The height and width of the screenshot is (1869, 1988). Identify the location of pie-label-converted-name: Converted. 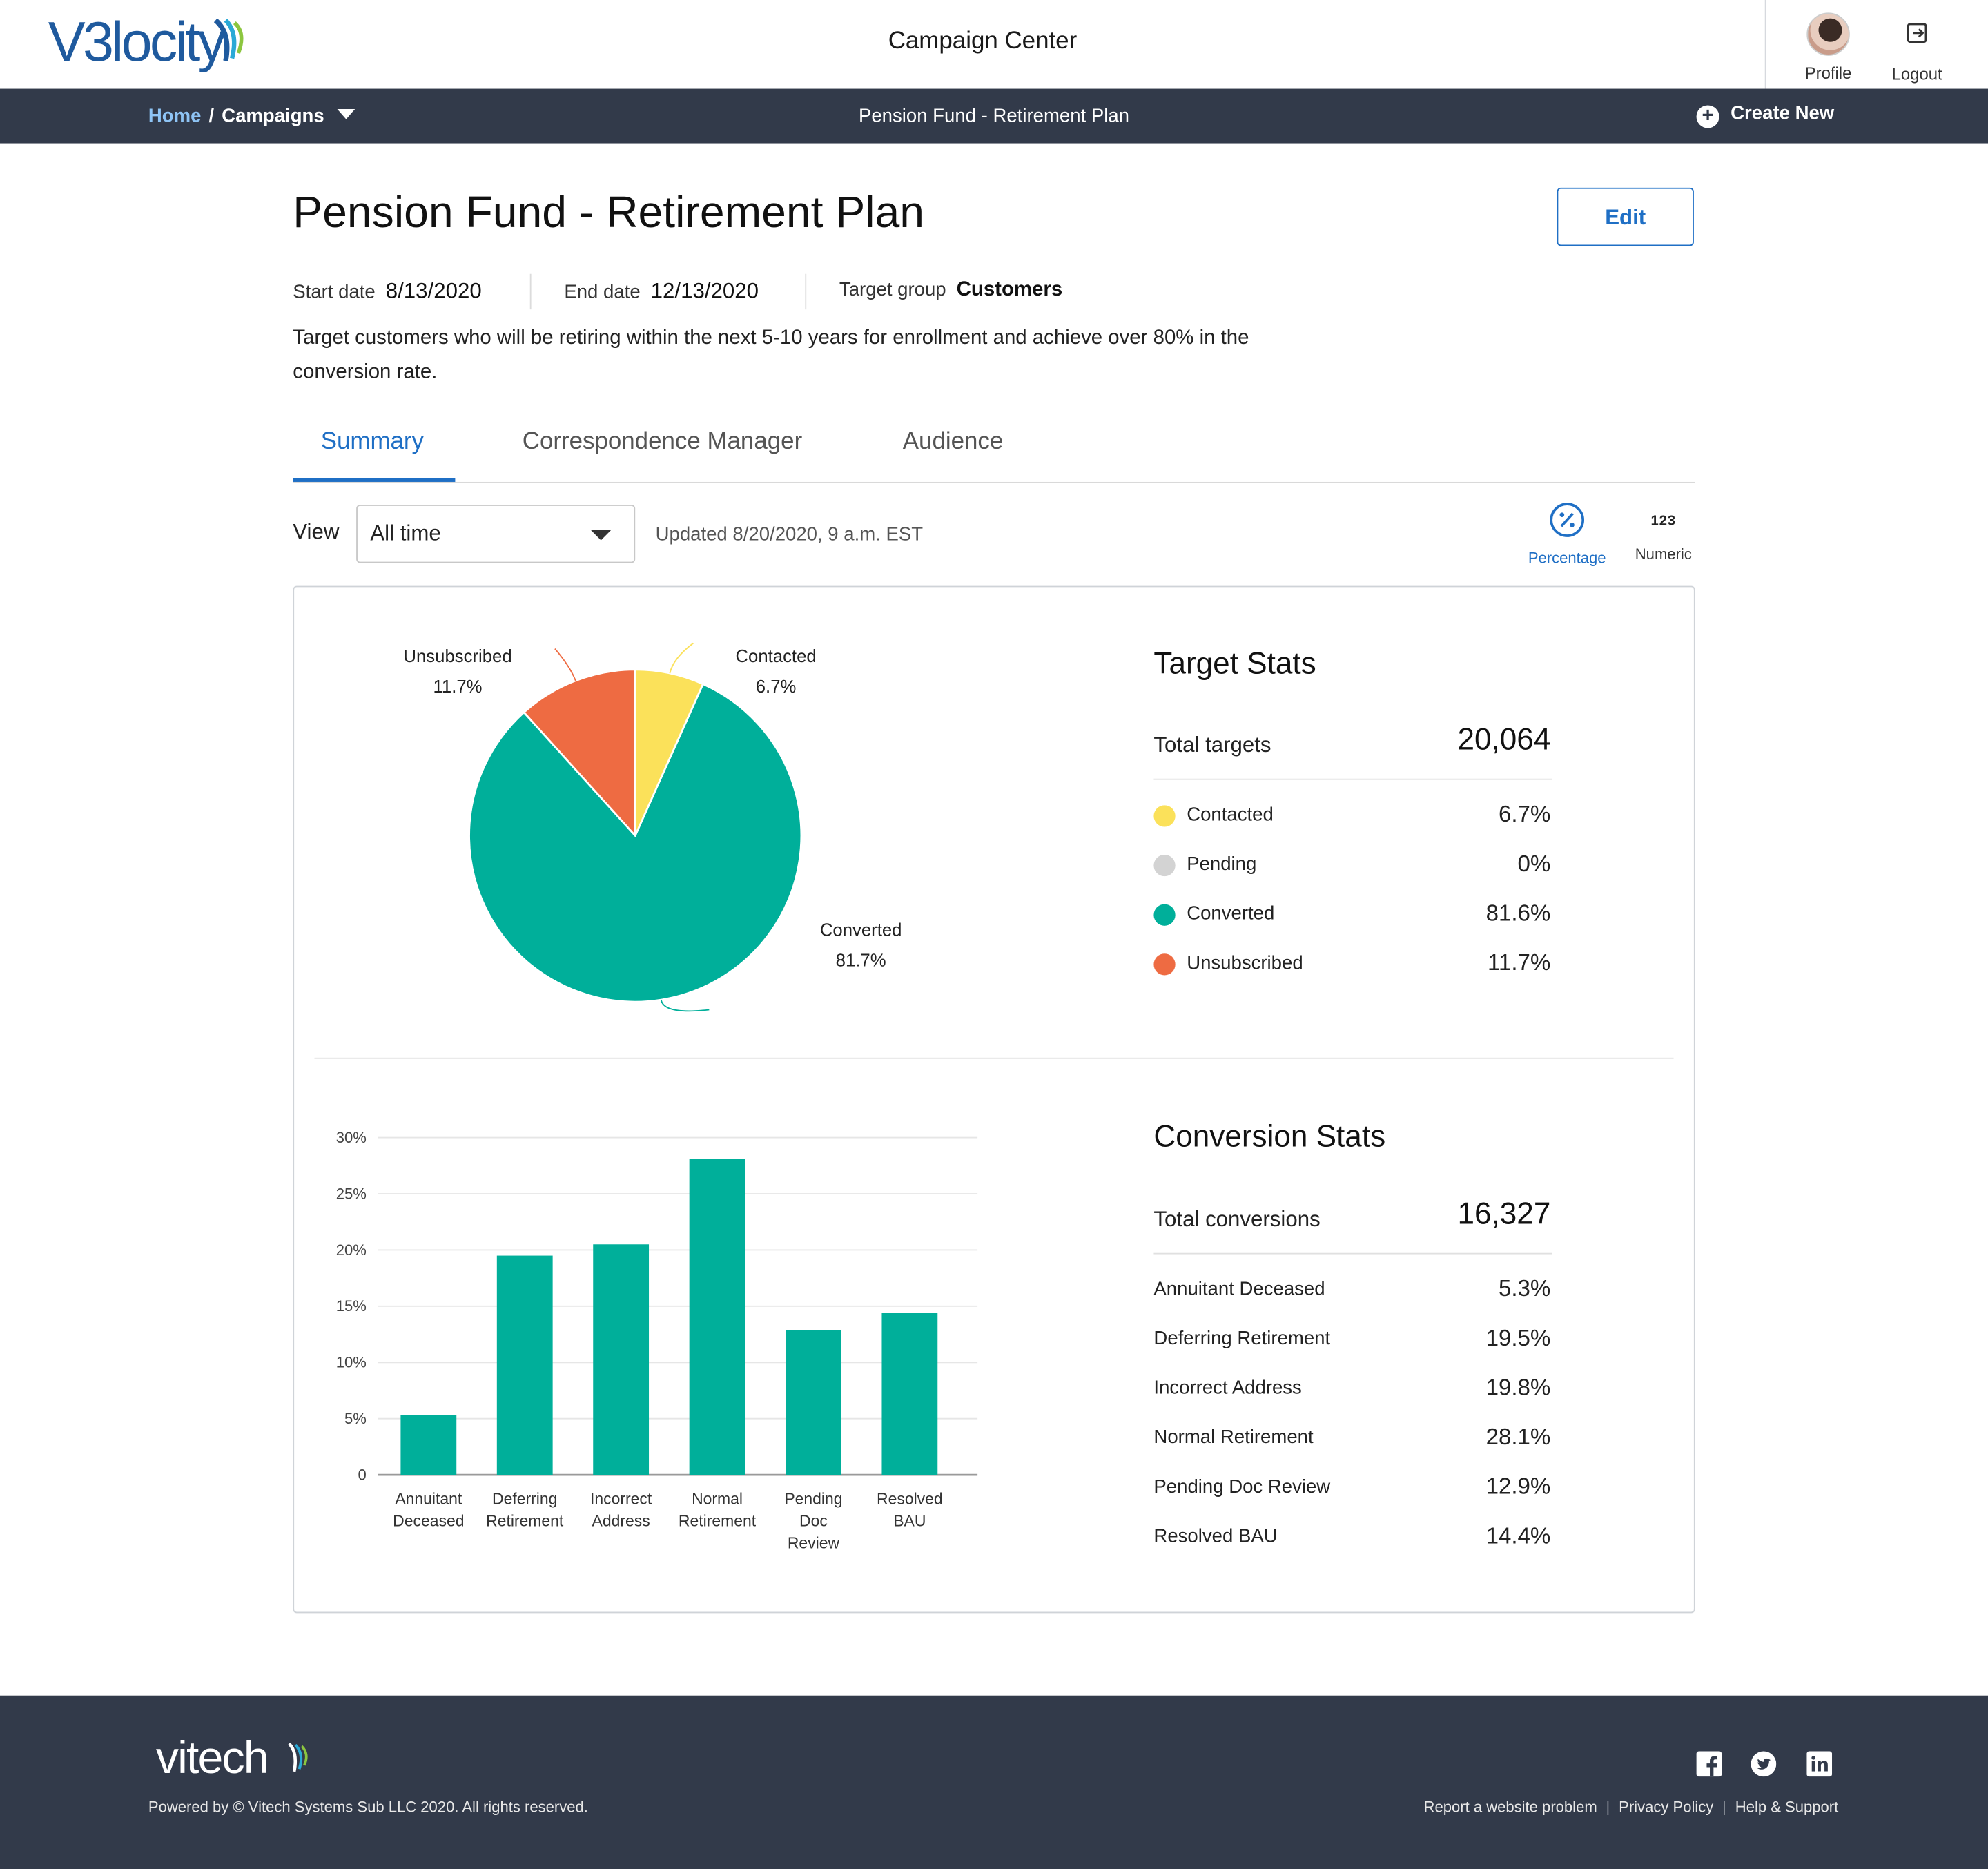
(860, 929).